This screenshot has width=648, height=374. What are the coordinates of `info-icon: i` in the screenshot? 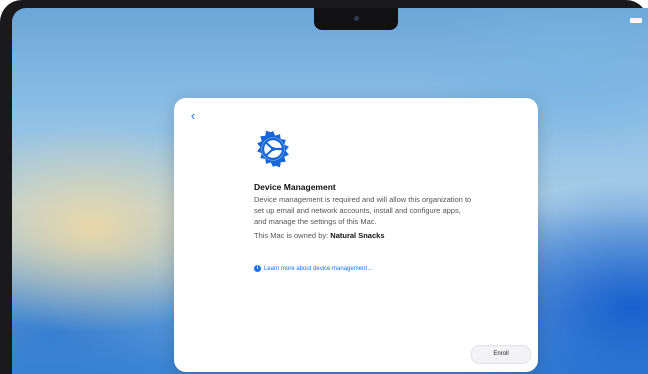 It's located at (257, 268).